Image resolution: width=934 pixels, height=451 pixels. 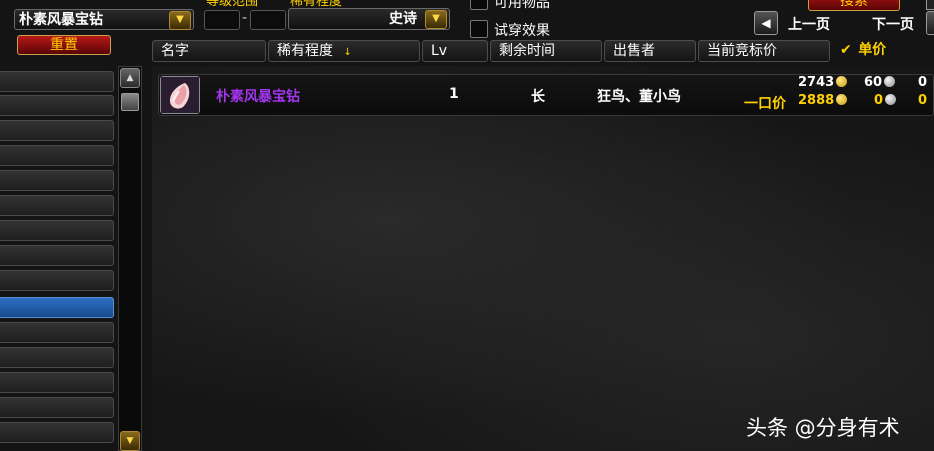 What do you see at coordinates (854, 5) in the screenshot?
I see `search-button: 搜索` at bounding box center [854, 5].